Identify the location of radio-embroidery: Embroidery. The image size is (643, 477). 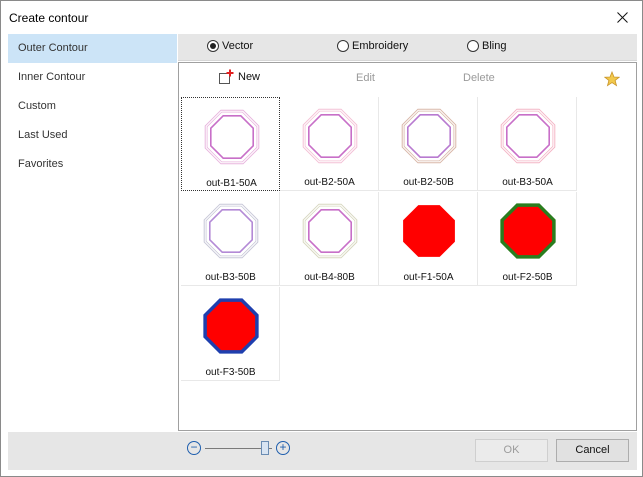
(372, 46).